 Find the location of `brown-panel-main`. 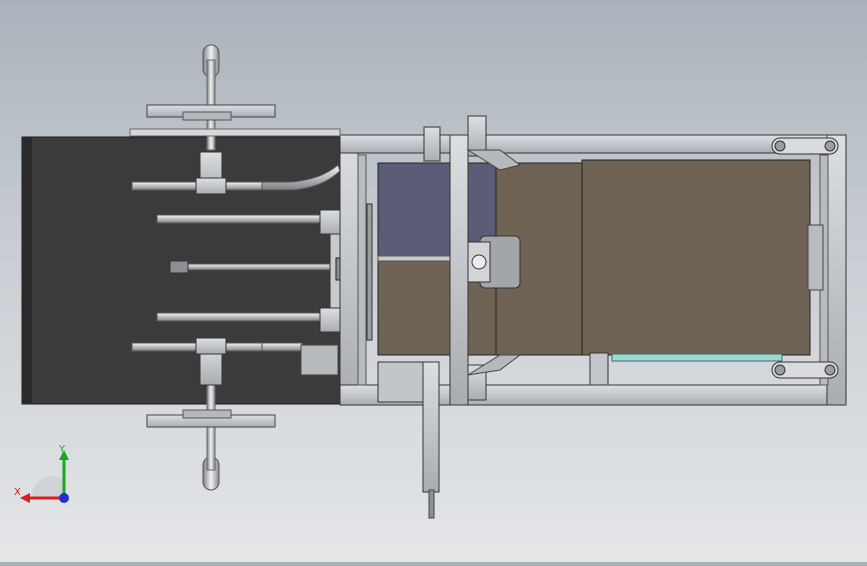

brown-panel-main is located at coordinates (659, 257).